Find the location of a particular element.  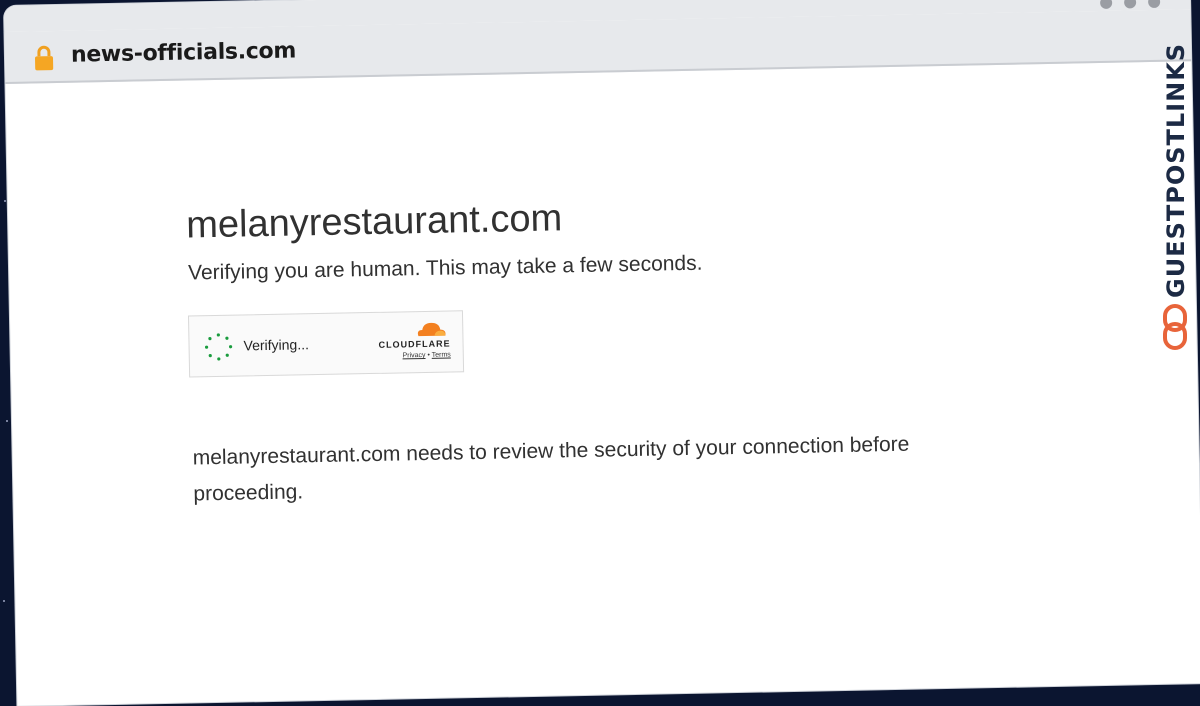

spinner-icon is located at coordinates (218, 347).